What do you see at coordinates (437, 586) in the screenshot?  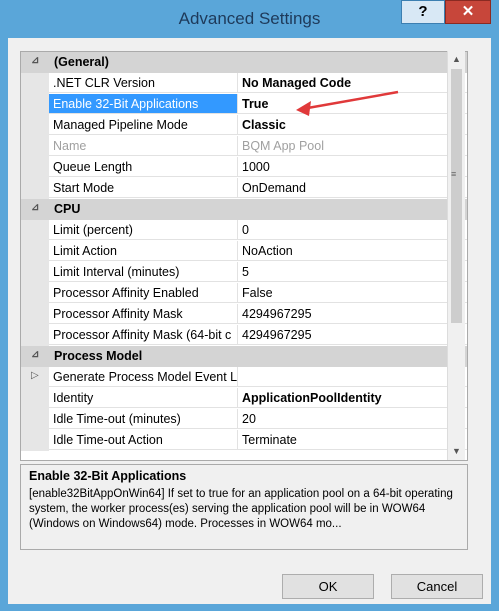 I see `cancel-button: Cancel` at bounding box center [437, 586].